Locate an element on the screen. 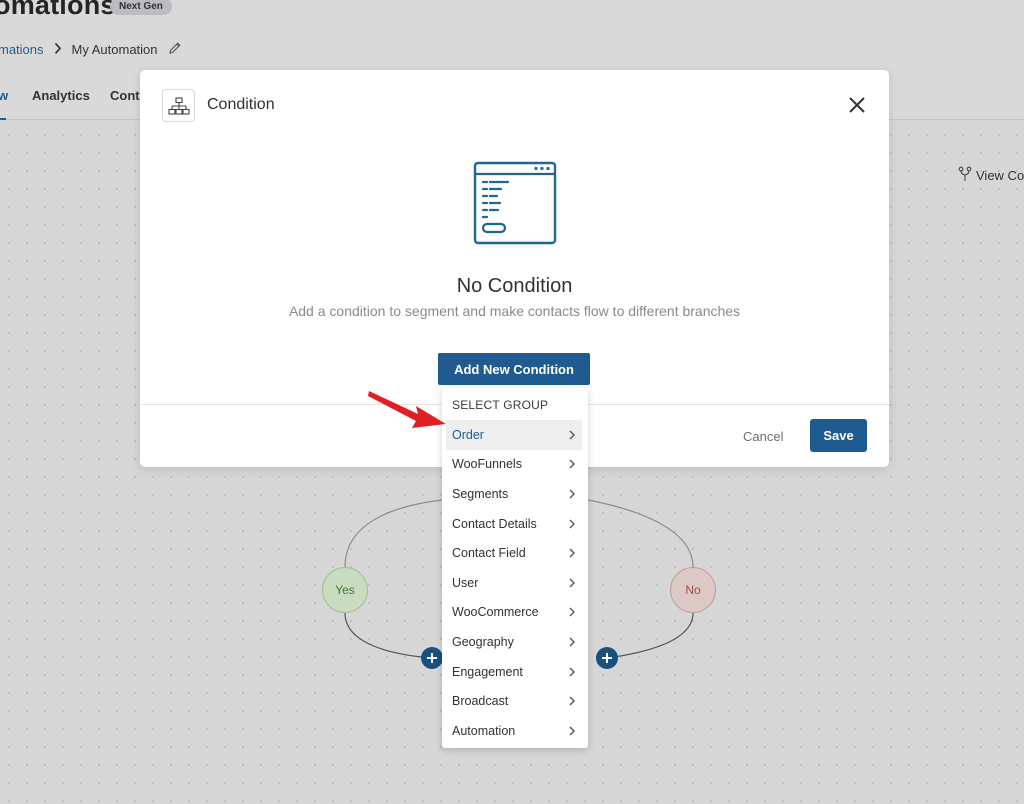 This screenshot has height=804, width=1024. add-step-yes-button is located at coordinates (432, 658).